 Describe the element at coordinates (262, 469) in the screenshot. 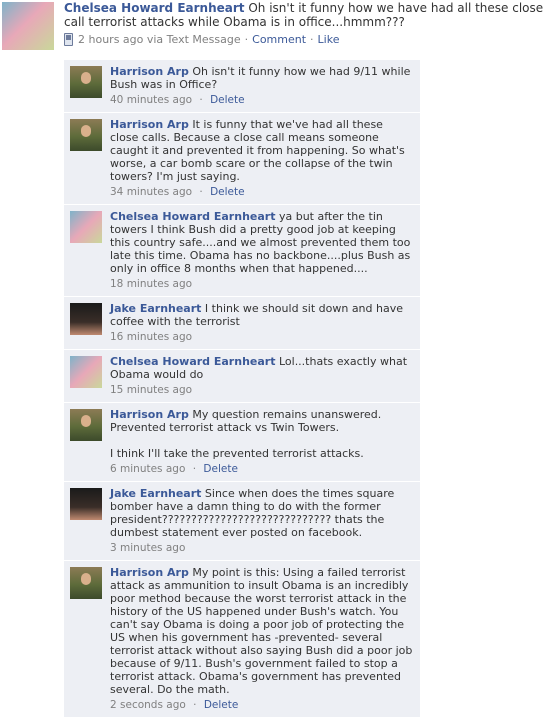

I see `comment-meta: 6 minutes ago · Delete` at that location.